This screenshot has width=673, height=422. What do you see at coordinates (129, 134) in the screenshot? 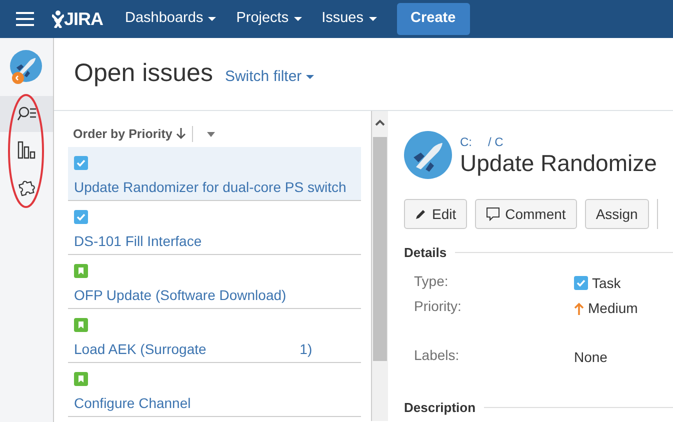
I see `order-by-link: Order by Priority` at bounding box center [129, 134].